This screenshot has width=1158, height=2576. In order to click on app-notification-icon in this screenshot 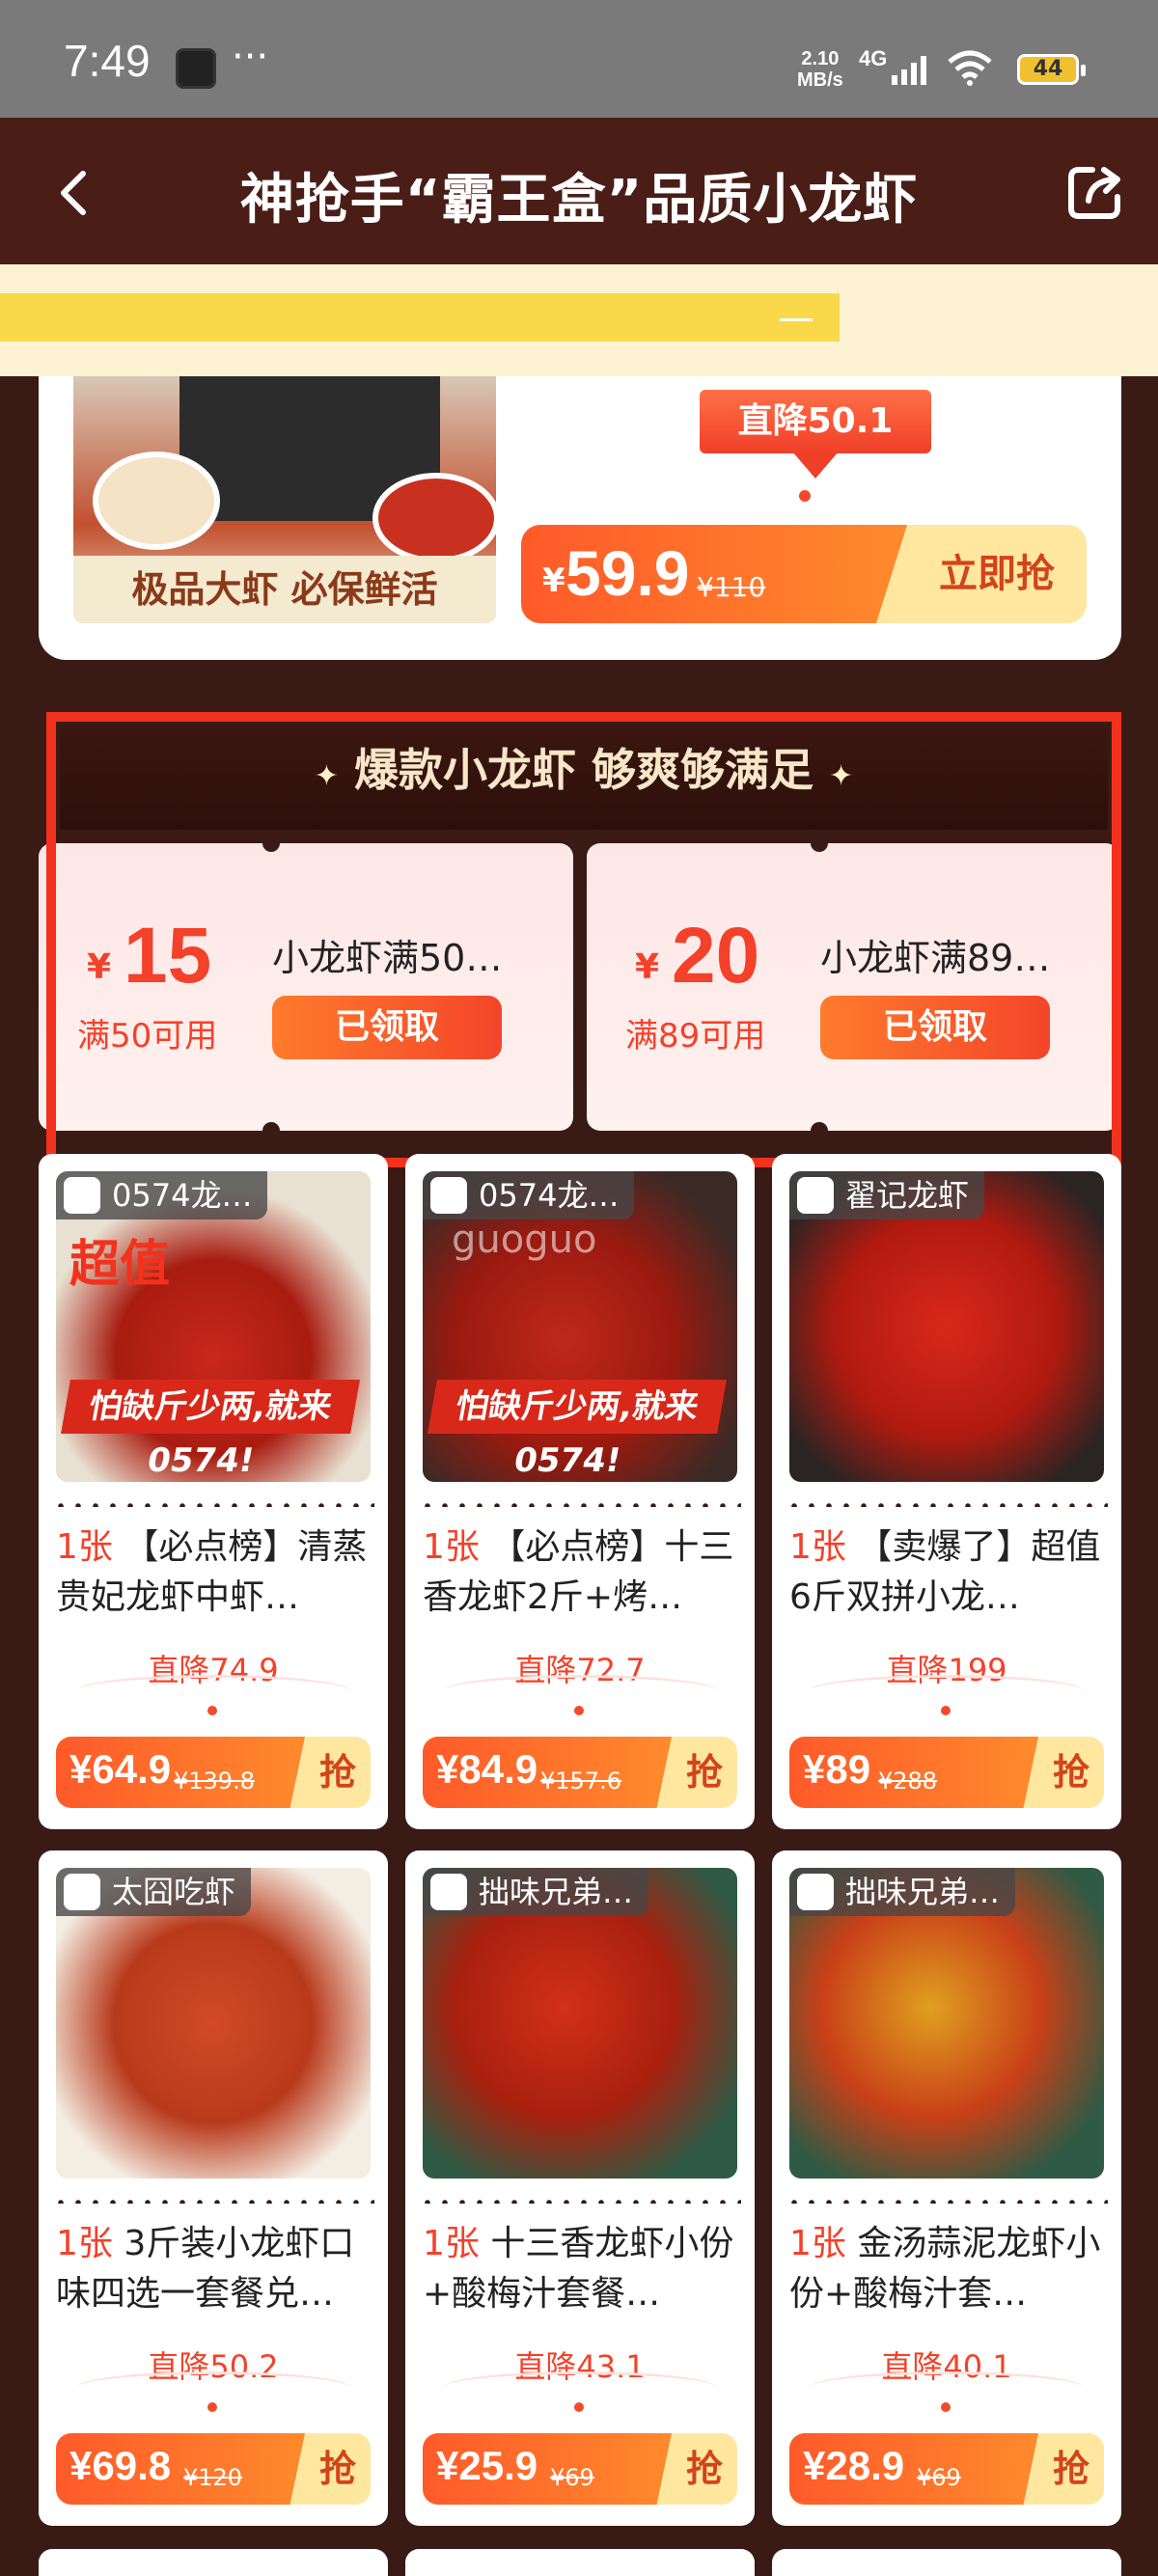, I will do `click(196, 68)`.